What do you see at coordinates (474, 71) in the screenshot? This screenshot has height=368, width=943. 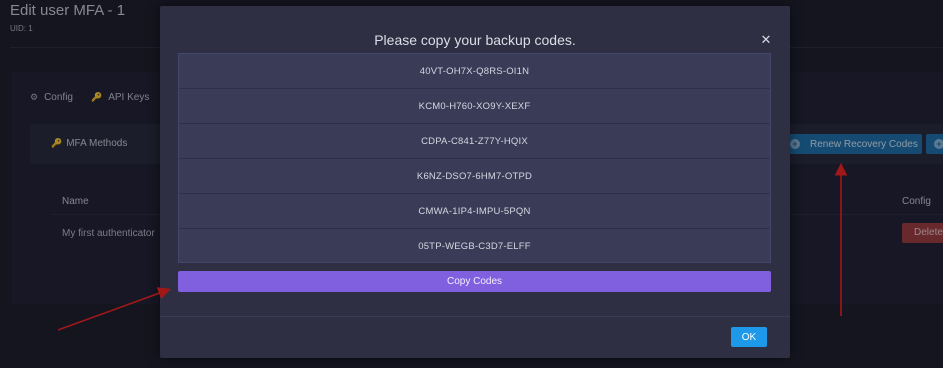 I see `list-item: 40VT-OH7X-Q8RS-OI1N` at bounding box center [474, 71].